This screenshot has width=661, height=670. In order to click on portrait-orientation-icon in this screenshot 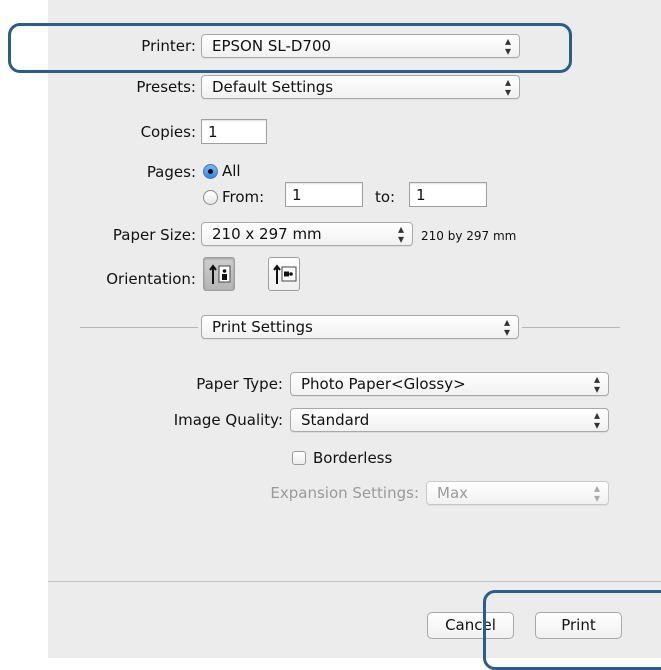, I will do `click(220, 274)`.